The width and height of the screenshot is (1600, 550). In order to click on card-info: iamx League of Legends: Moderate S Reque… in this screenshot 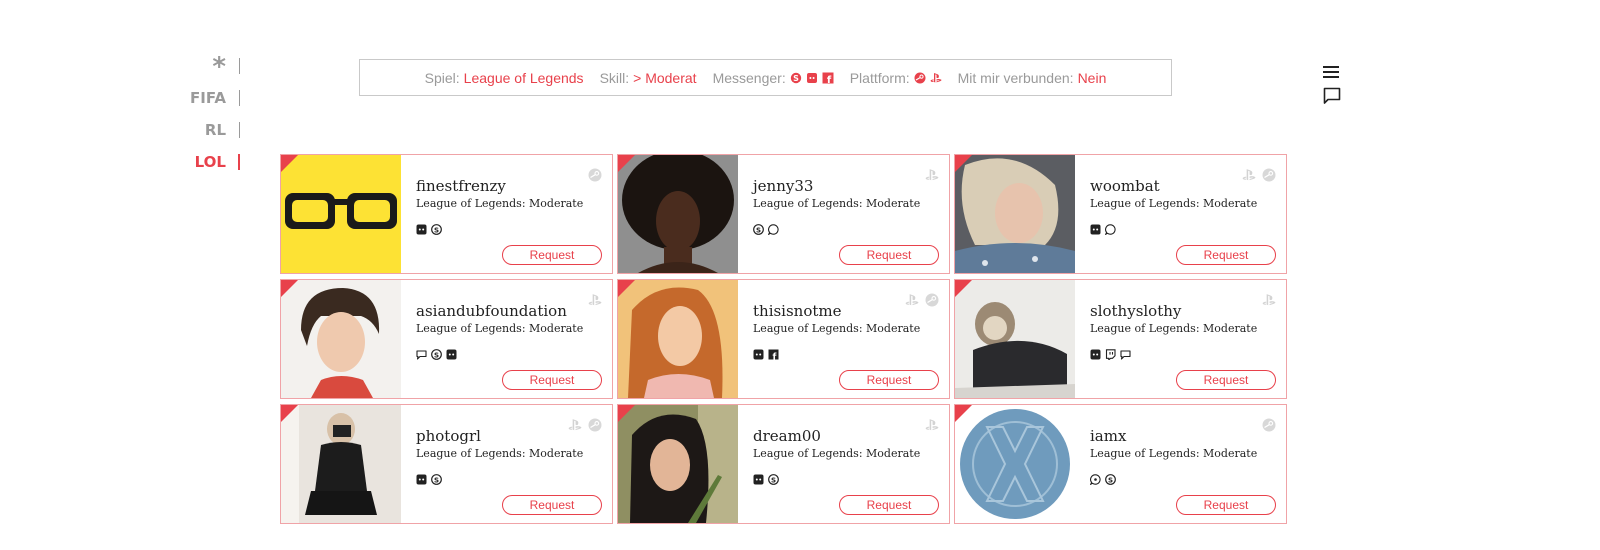, I will do `click(1180, 464)`.